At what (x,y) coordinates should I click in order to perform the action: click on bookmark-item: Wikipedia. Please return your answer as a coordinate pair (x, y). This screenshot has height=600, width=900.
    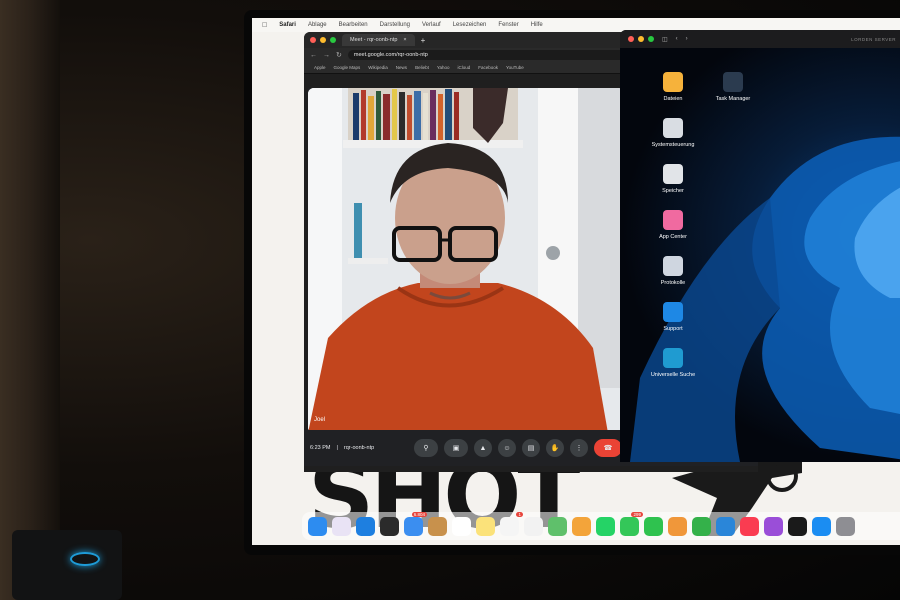
    Looking at the image, I should click on (378, 67).